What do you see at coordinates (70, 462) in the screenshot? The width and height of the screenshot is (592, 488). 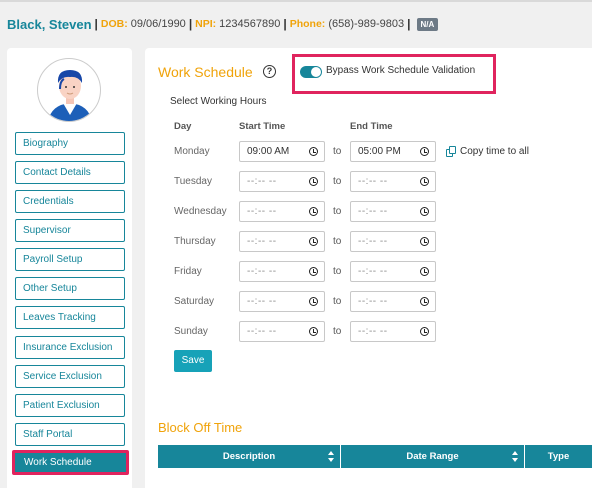 I see `sidebar-item-work-schedule: Work Schedule` at bounding box center [70, 462].